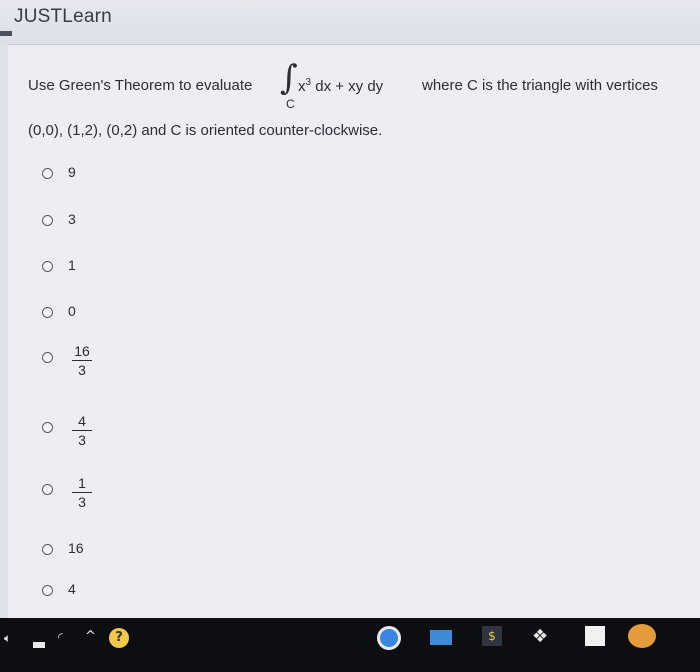 Image resolution: width=700 pixels, height=672 pixels. I want to click on fraction: 1 3, so click(82, 492).